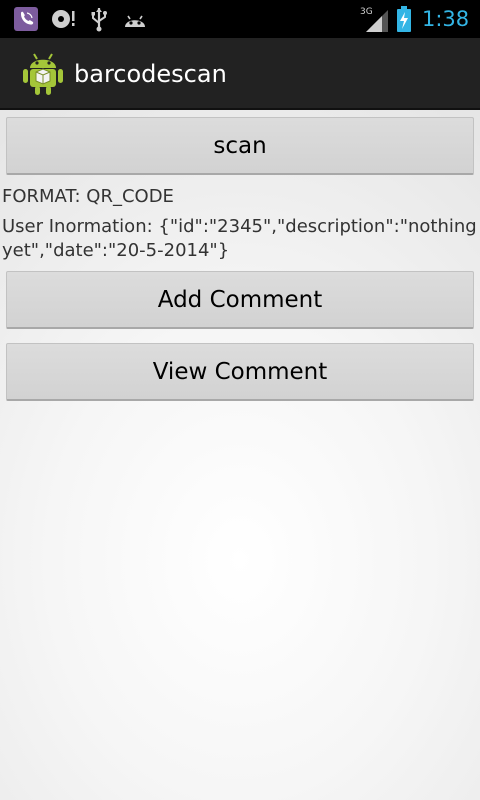 This screenshot has width=480, height=800. I want to click on android-app-icon, so click(43, 73).